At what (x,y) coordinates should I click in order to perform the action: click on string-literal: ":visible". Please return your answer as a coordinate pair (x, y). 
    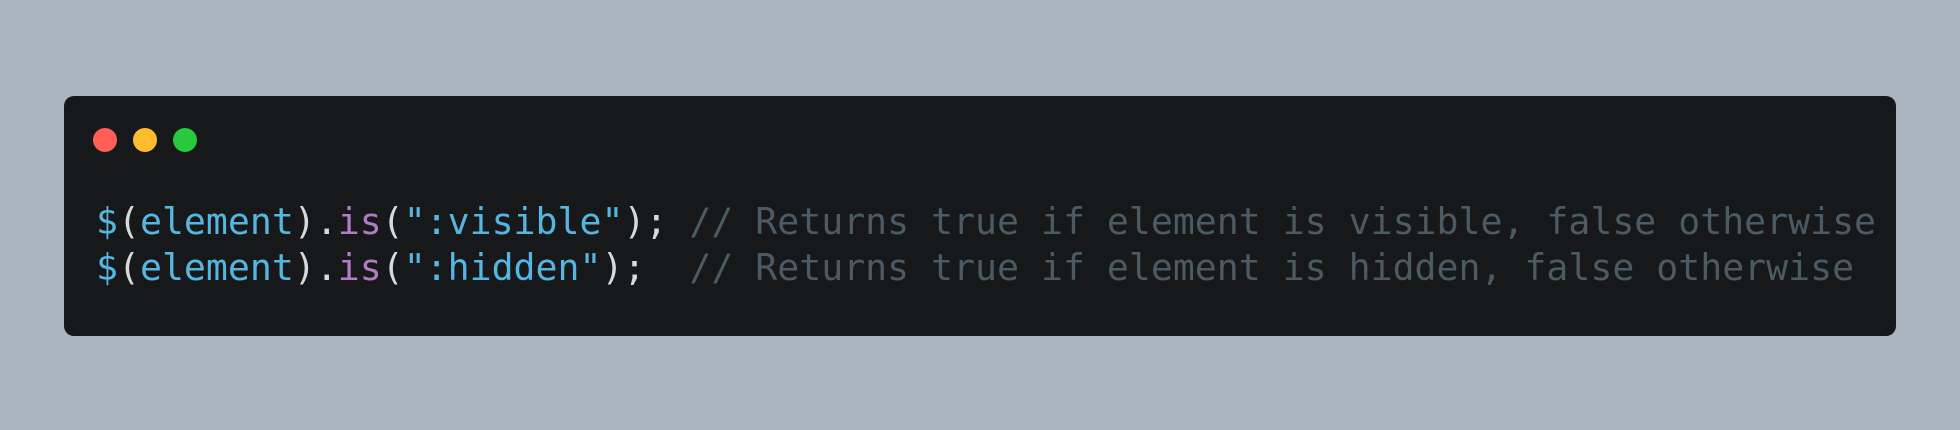
    Looking at the image, I should click on (513, 221).